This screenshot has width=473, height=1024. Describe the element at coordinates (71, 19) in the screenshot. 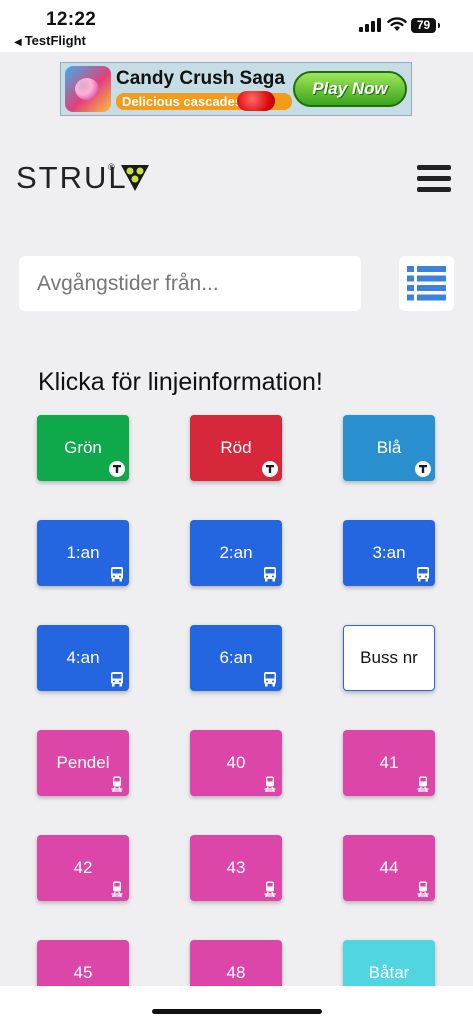

I see `status-time: 12:22` at that location.